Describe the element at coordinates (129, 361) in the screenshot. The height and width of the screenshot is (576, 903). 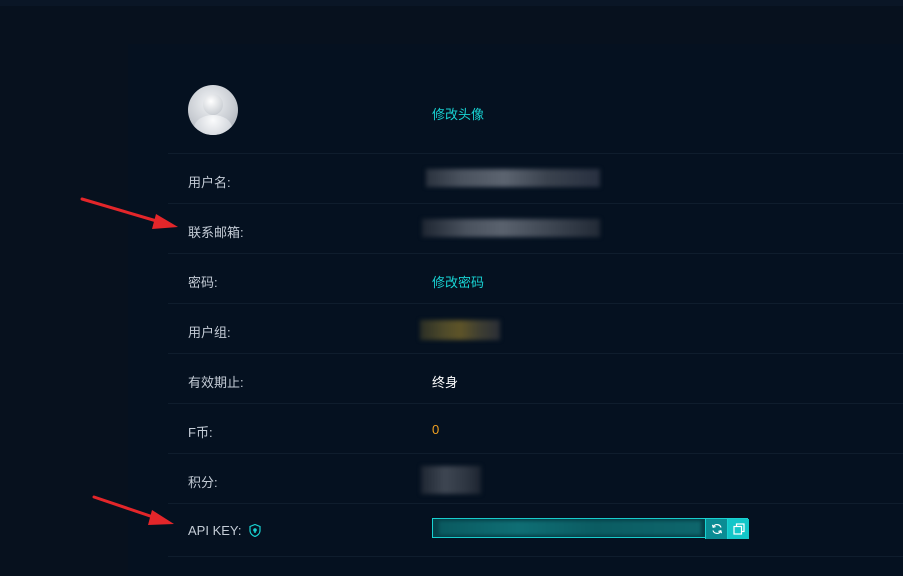
I see `annotation-arrows` at that location.